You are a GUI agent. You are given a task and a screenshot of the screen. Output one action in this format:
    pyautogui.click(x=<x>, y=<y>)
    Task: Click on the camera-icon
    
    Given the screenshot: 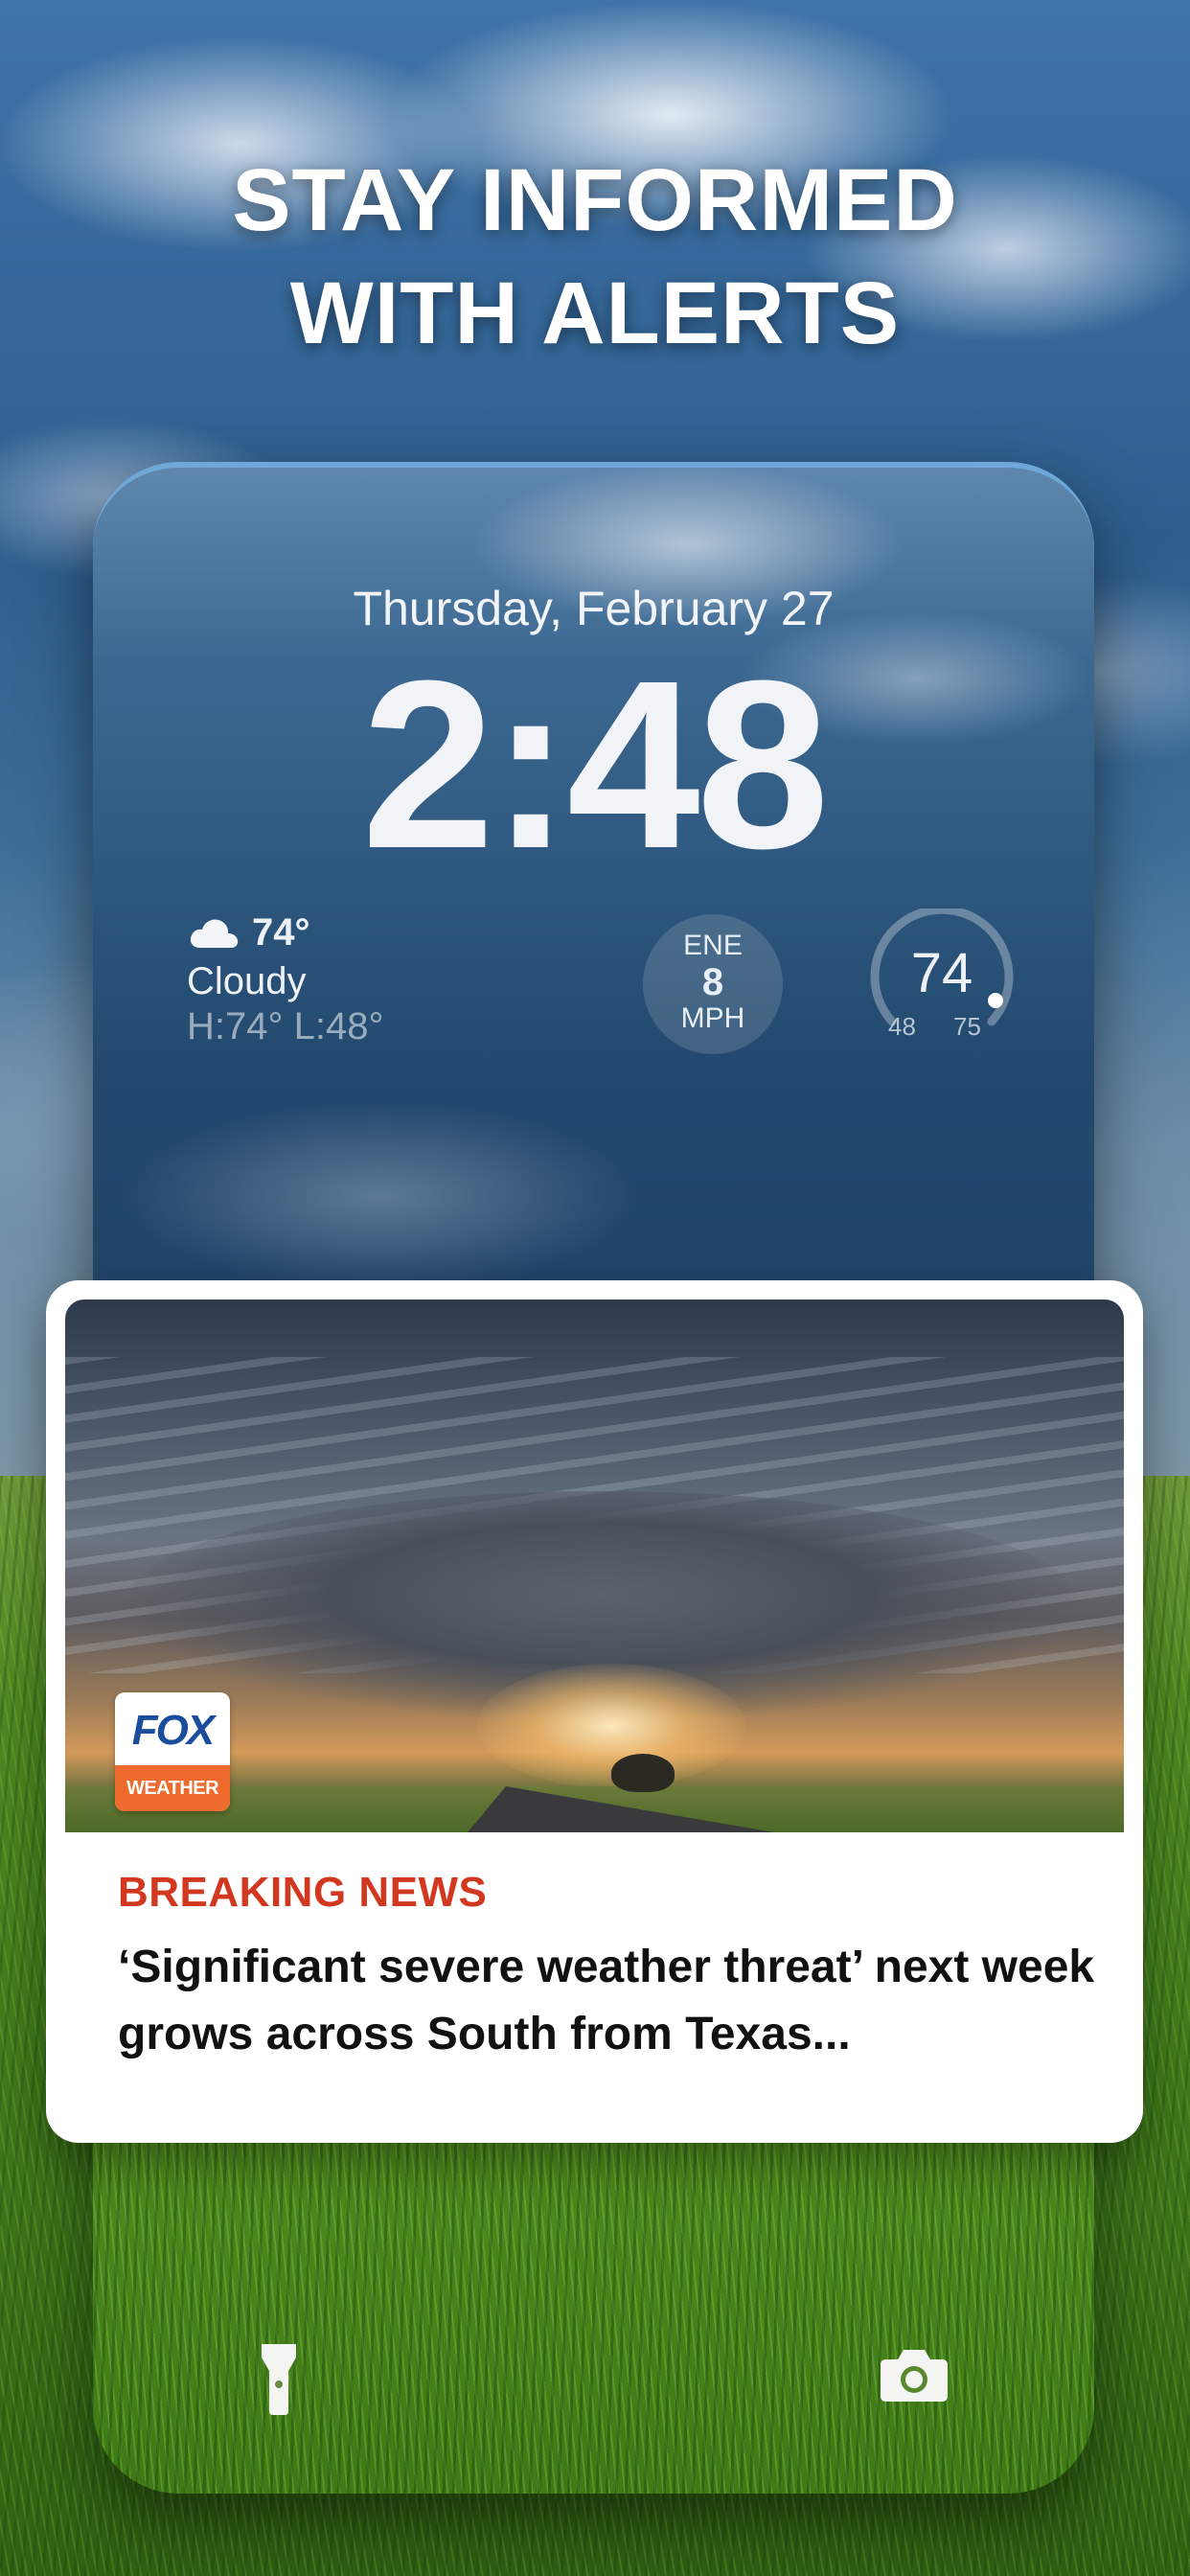 What is the action you would take?
    pyautogui.click(x=915, y=2375)
    